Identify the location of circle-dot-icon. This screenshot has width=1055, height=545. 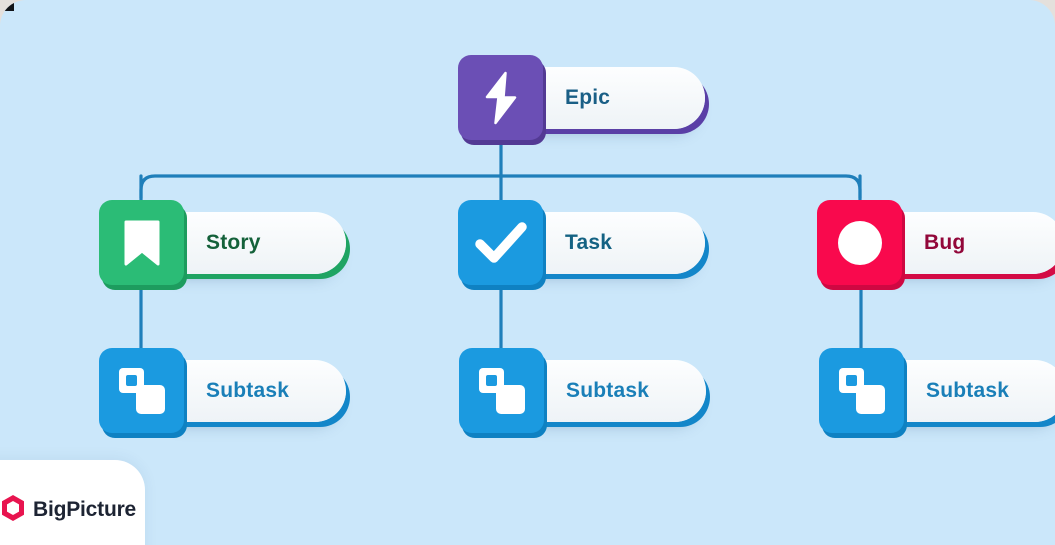
(860, 243).